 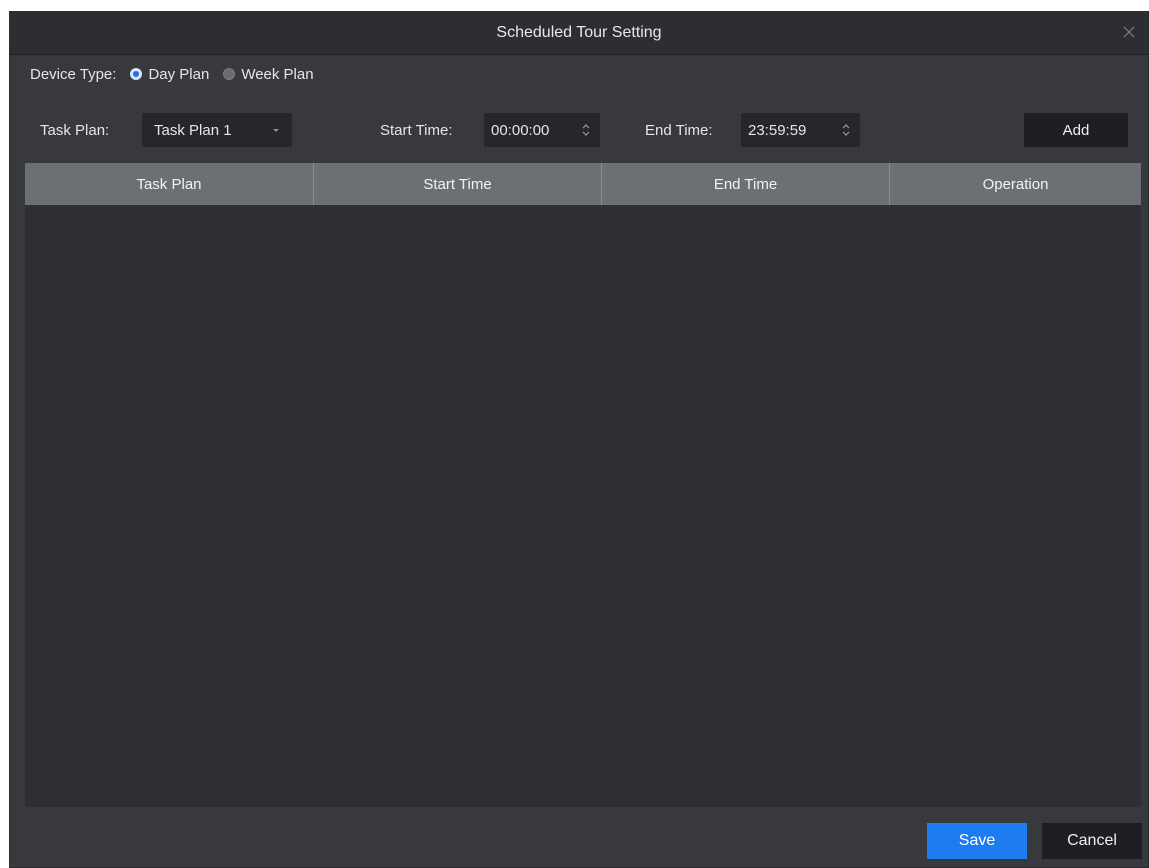 I want to click on start-time-label: Start Time:, so click(x=416, y=130).